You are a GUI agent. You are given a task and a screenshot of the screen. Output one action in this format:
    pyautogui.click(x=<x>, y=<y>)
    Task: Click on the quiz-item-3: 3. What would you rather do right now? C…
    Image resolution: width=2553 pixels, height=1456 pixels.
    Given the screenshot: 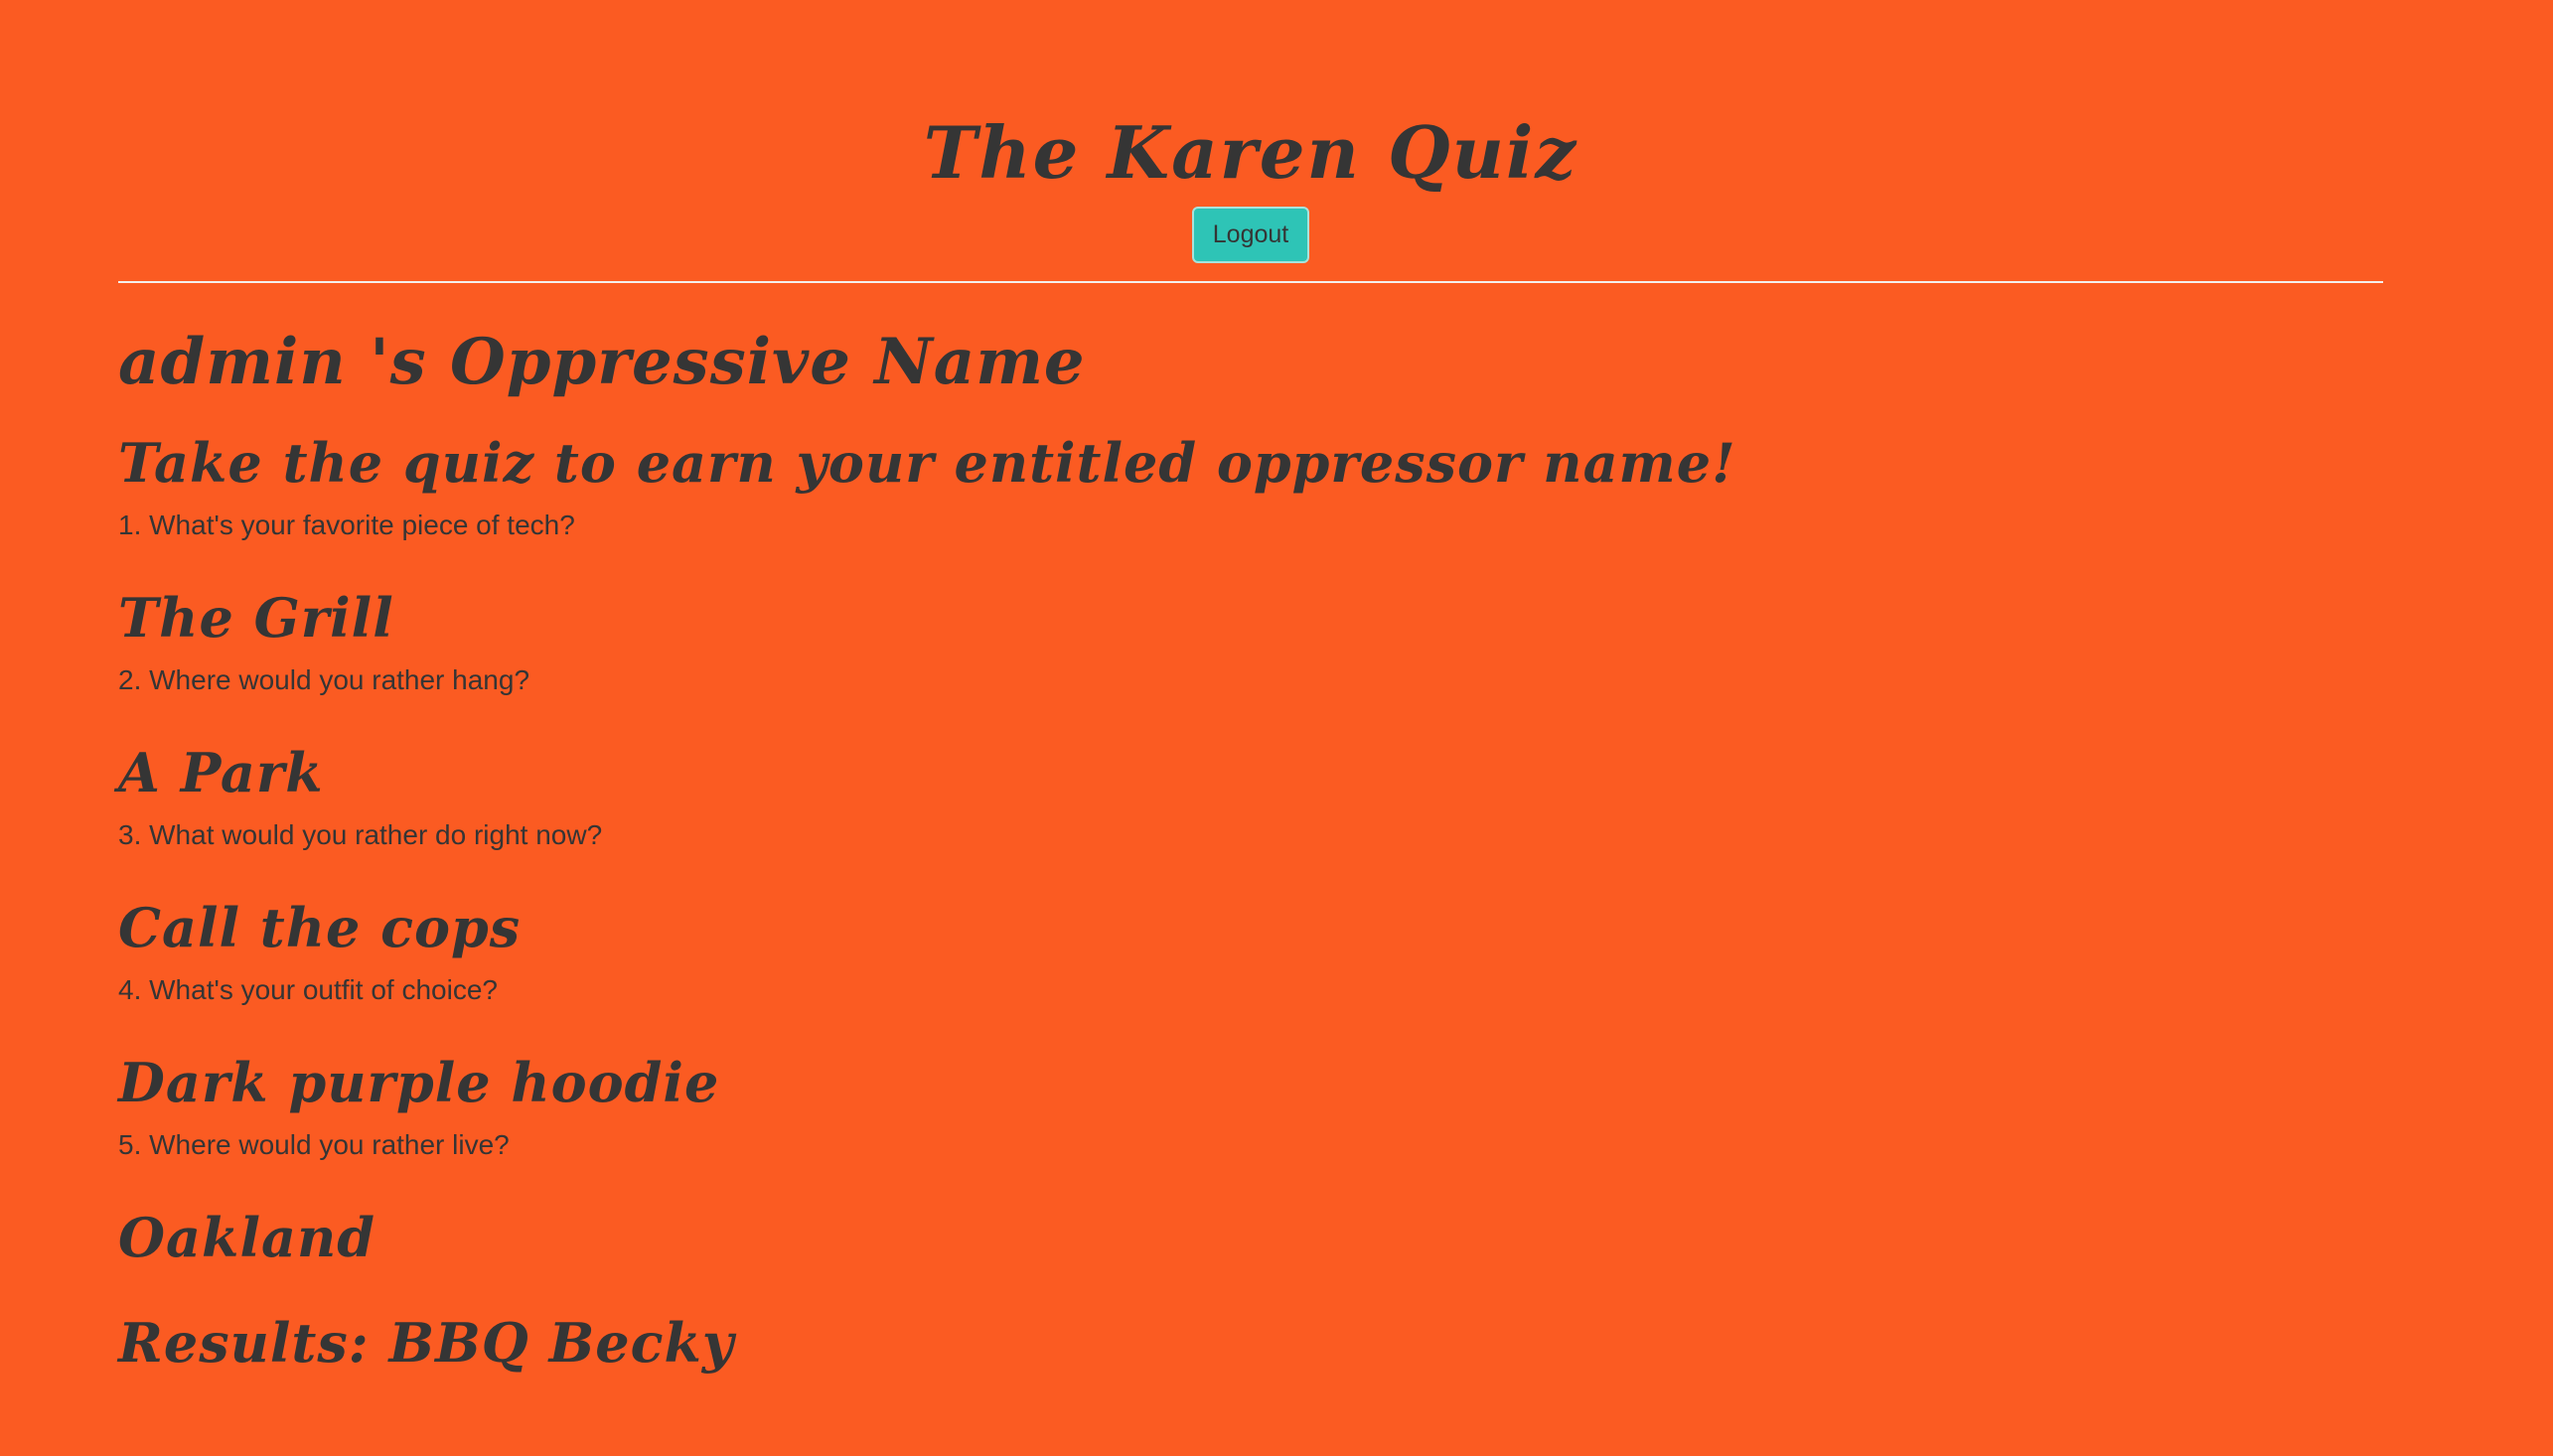 What is the action you would take?
    pyautogui.click(x=1250, y=889)
    